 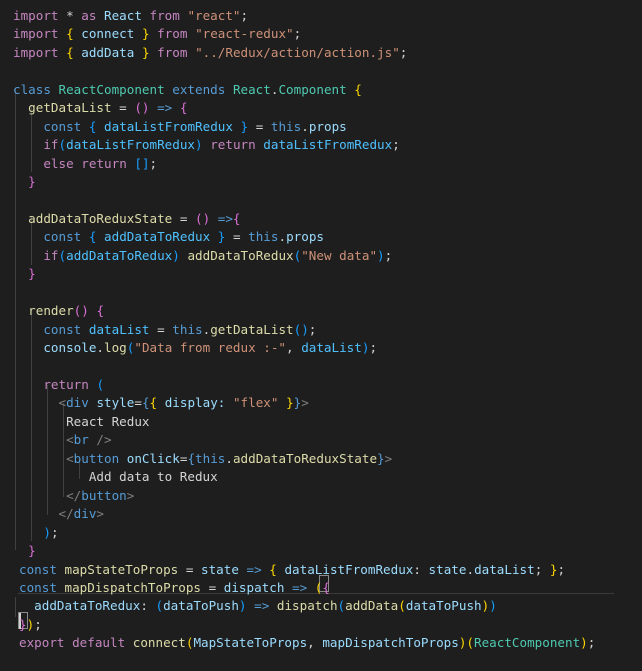 I want to click on code-line: <div style={{ display: "flex" }}>, so click(x=161, y=403).